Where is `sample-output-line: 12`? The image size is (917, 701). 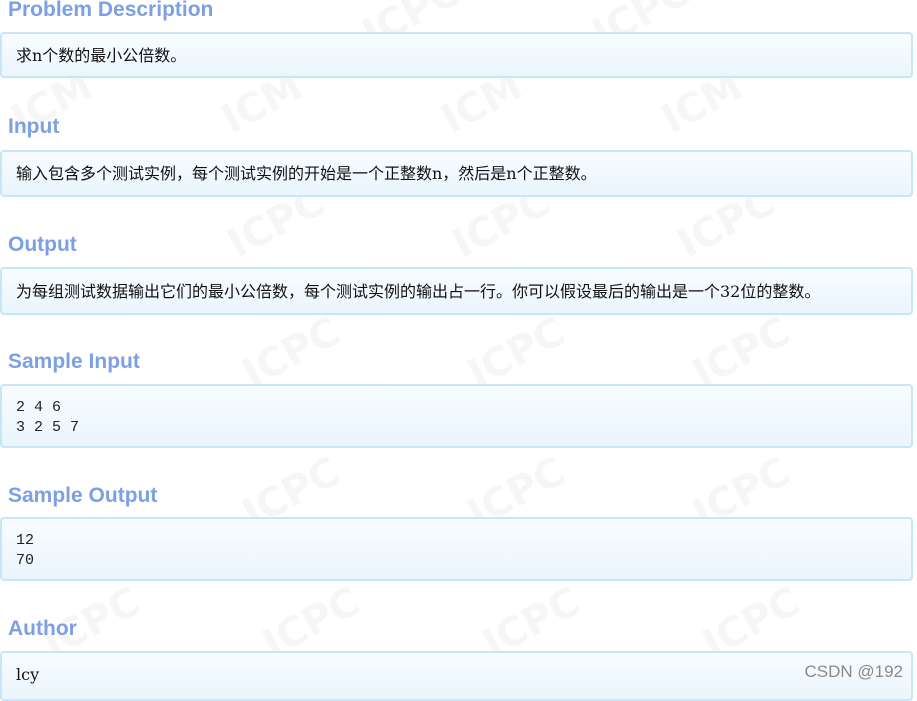 sample-output-line: 12 is located at coordinates (25, 540).